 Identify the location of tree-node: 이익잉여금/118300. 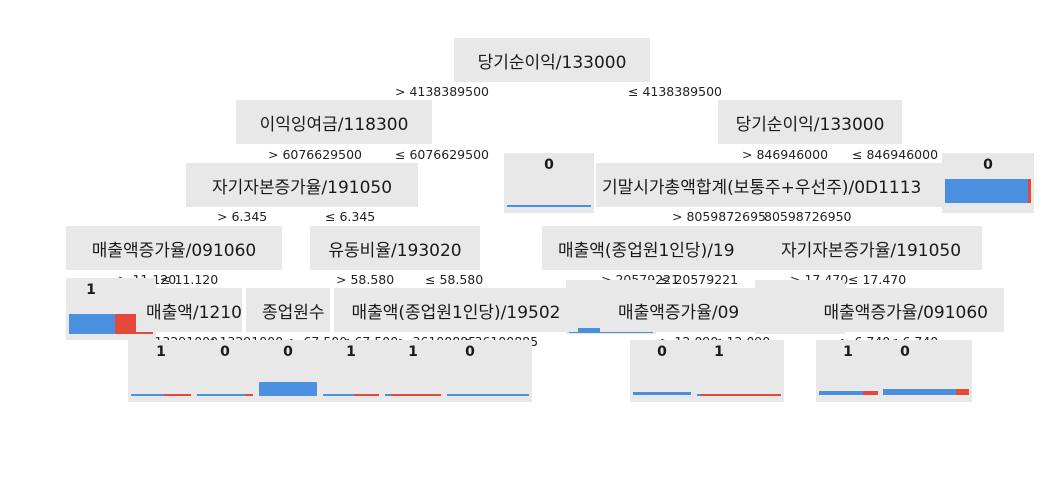
(334, 122).